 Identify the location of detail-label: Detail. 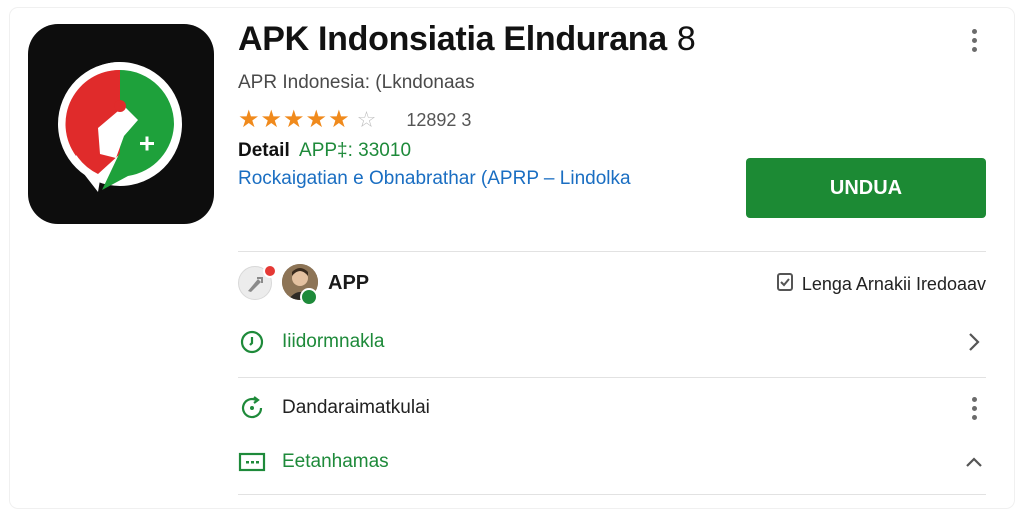
(264, 150).